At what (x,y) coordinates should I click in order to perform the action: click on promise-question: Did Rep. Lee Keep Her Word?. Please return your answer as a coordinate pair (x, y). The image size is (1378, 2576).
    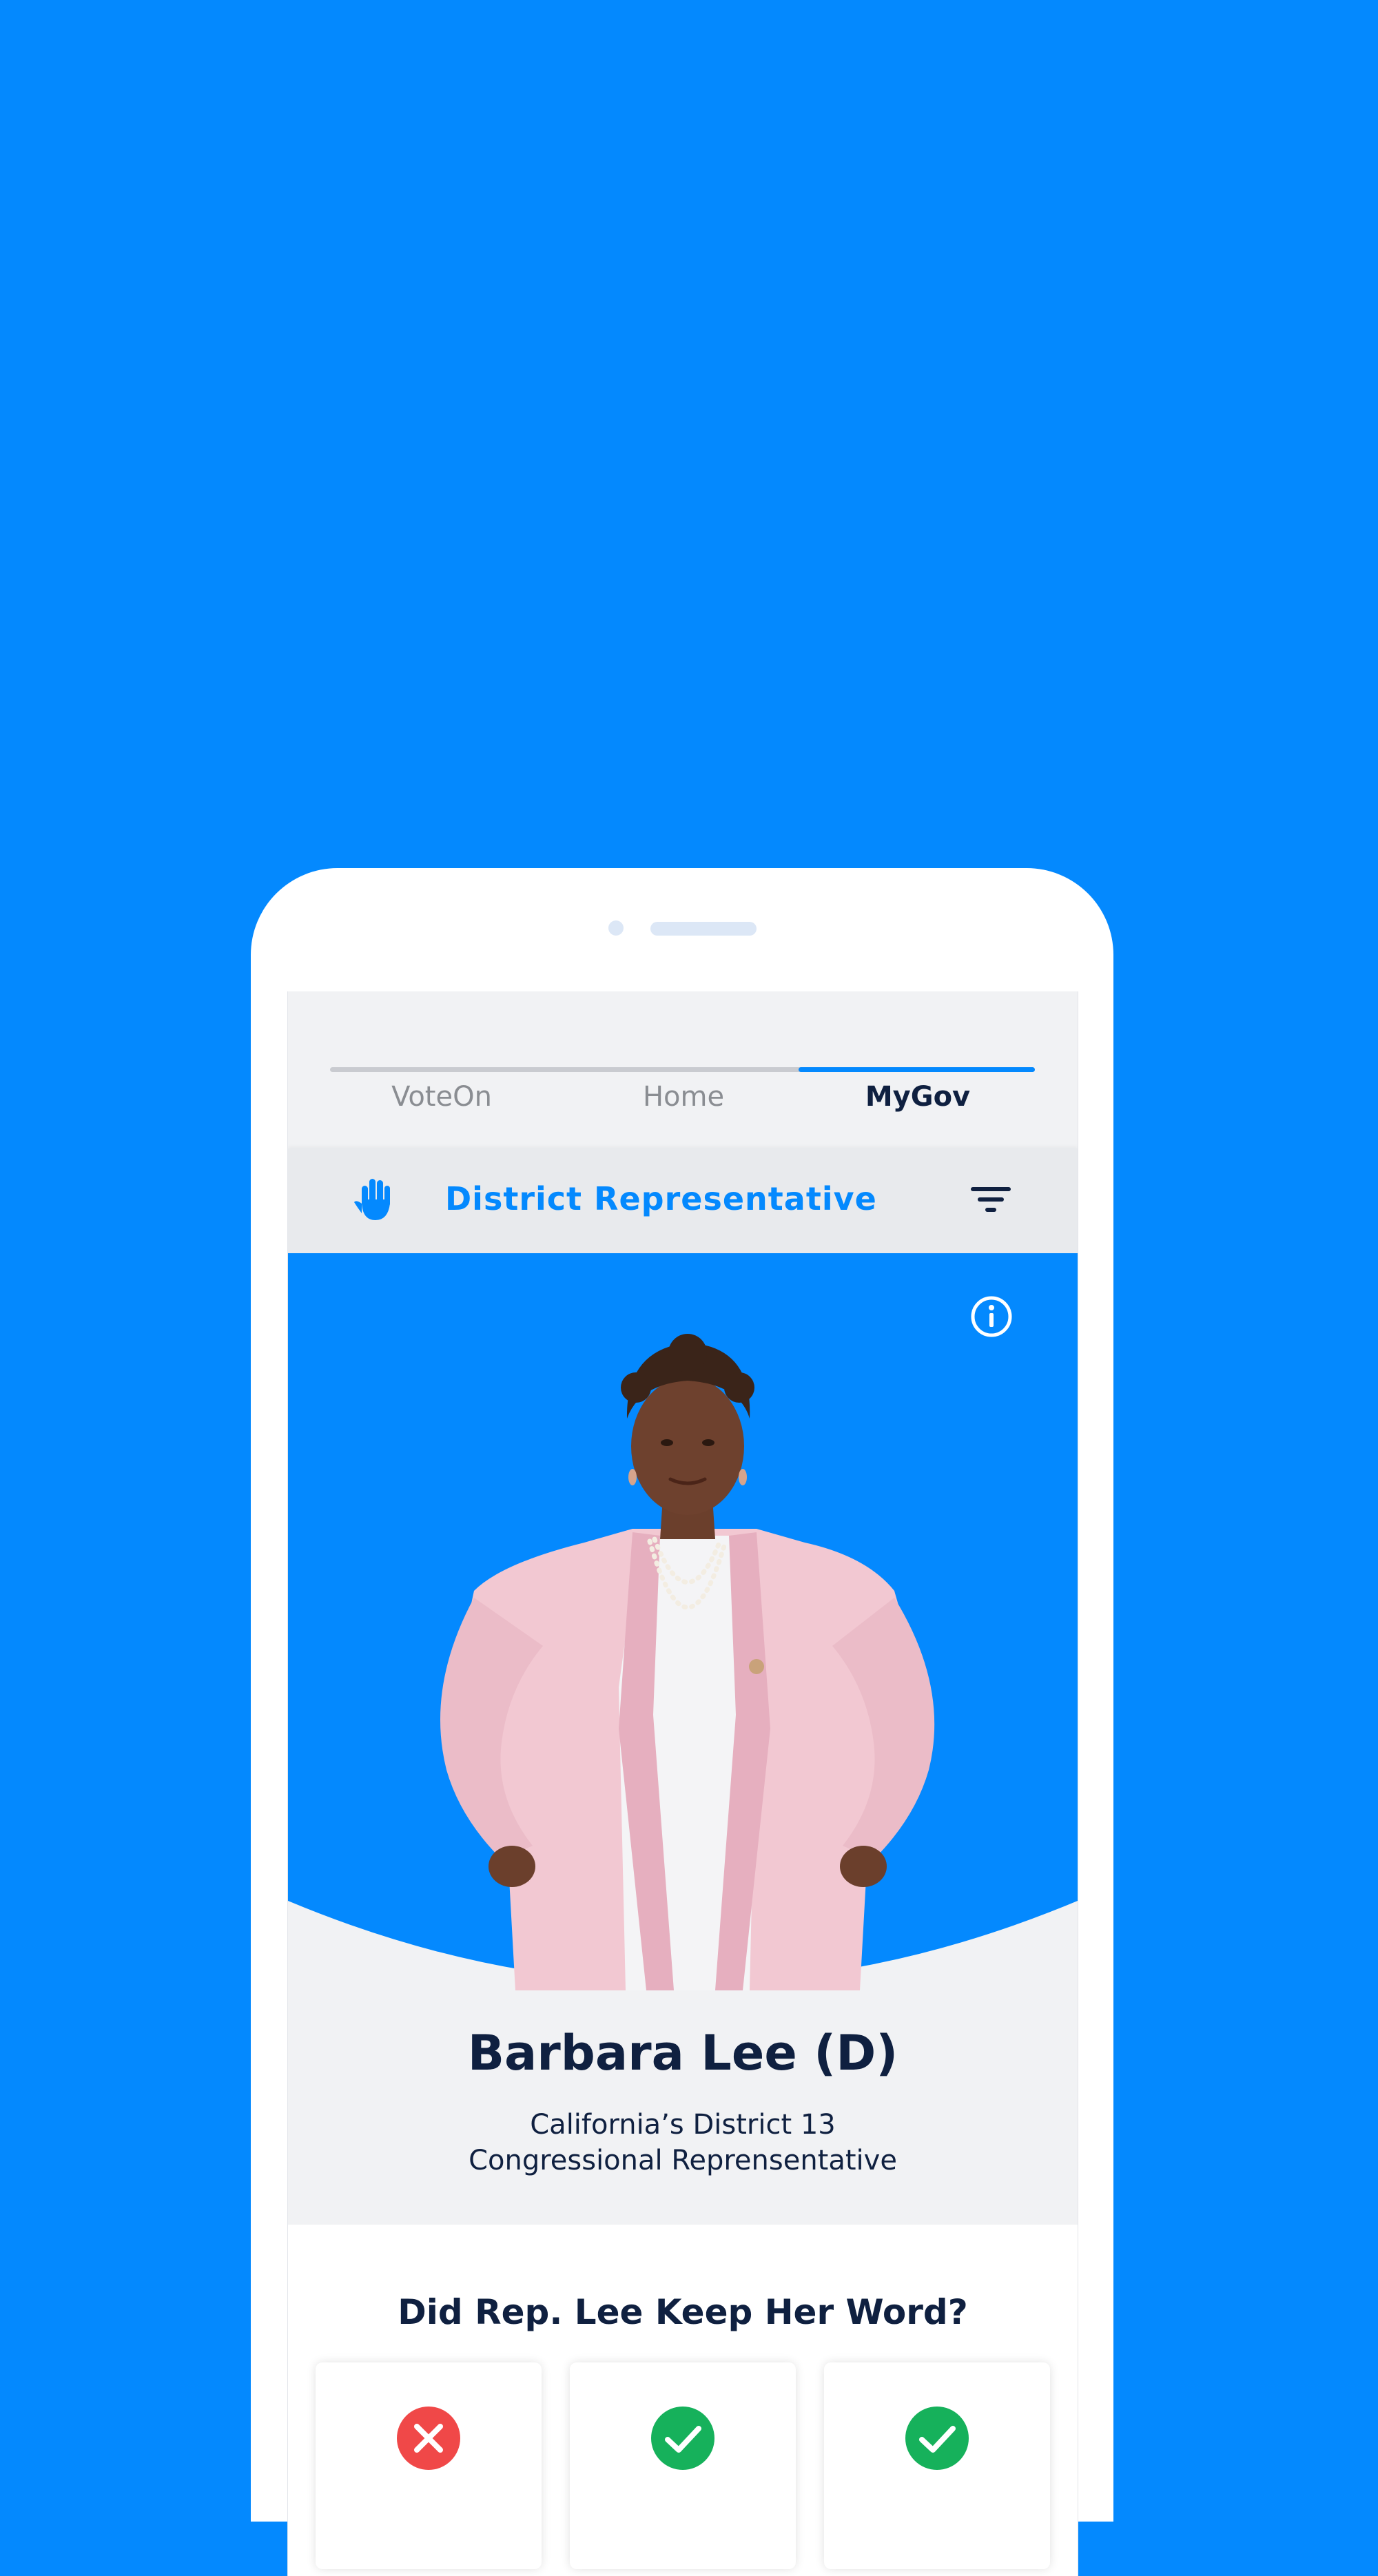
    Looking at the image, I should click on (683, 2312).